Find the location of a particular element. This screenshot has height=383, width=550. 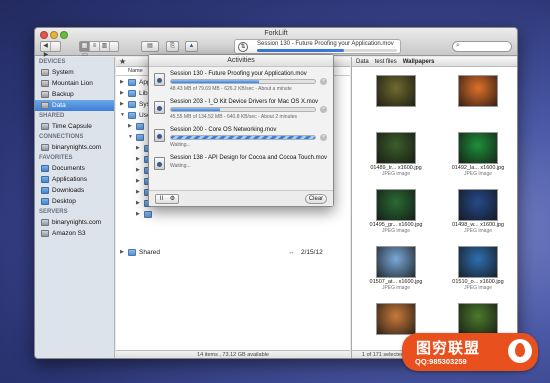

sidebar-item: Documents is located at coordinates (74, 168).